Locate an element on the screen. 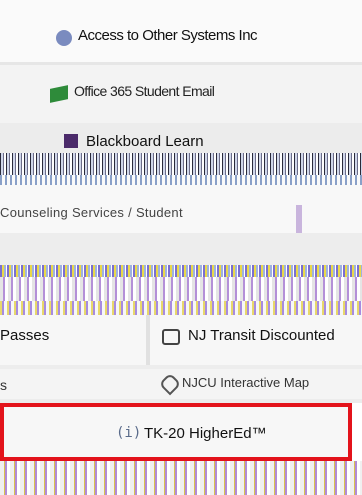 The image size is (362, 495). row-divider is located at coordinates (181, 249).